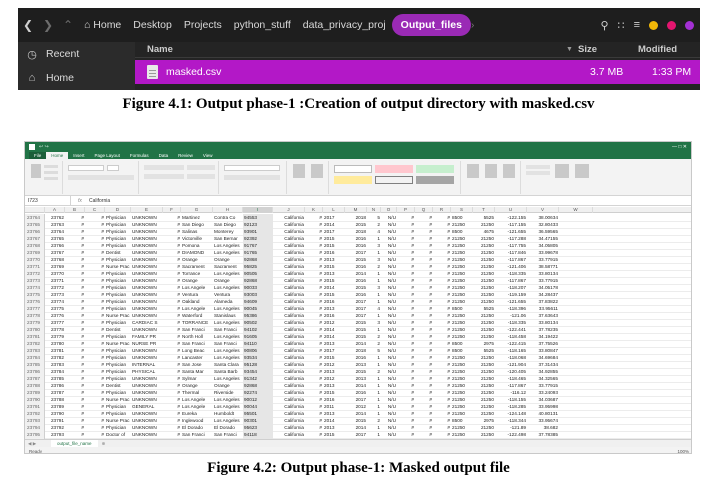 The height and width of the screenshot is (482, 717). What do you see at coordinates (68, 25) in the screenshot?
I see `up-icon: ⌃` at bounding box center [68, 25].